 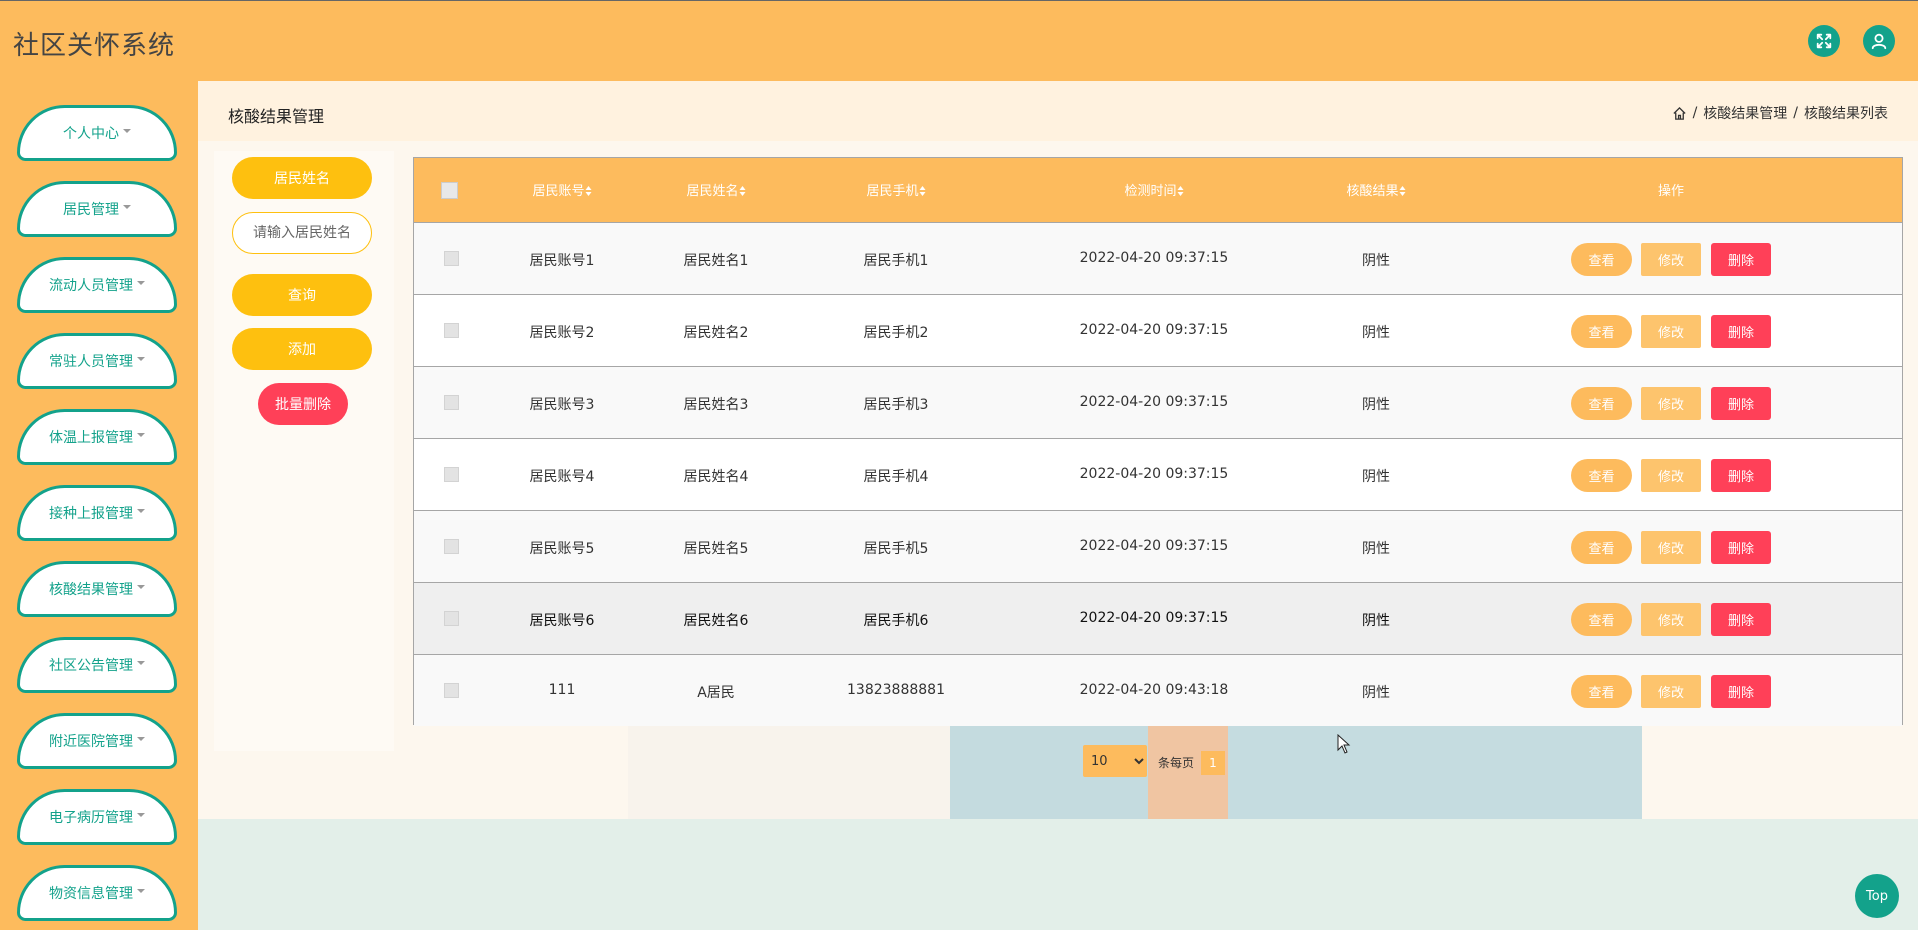 I want to click on sidebar-item-residents: 居民管理, so click(x=97, y=209).